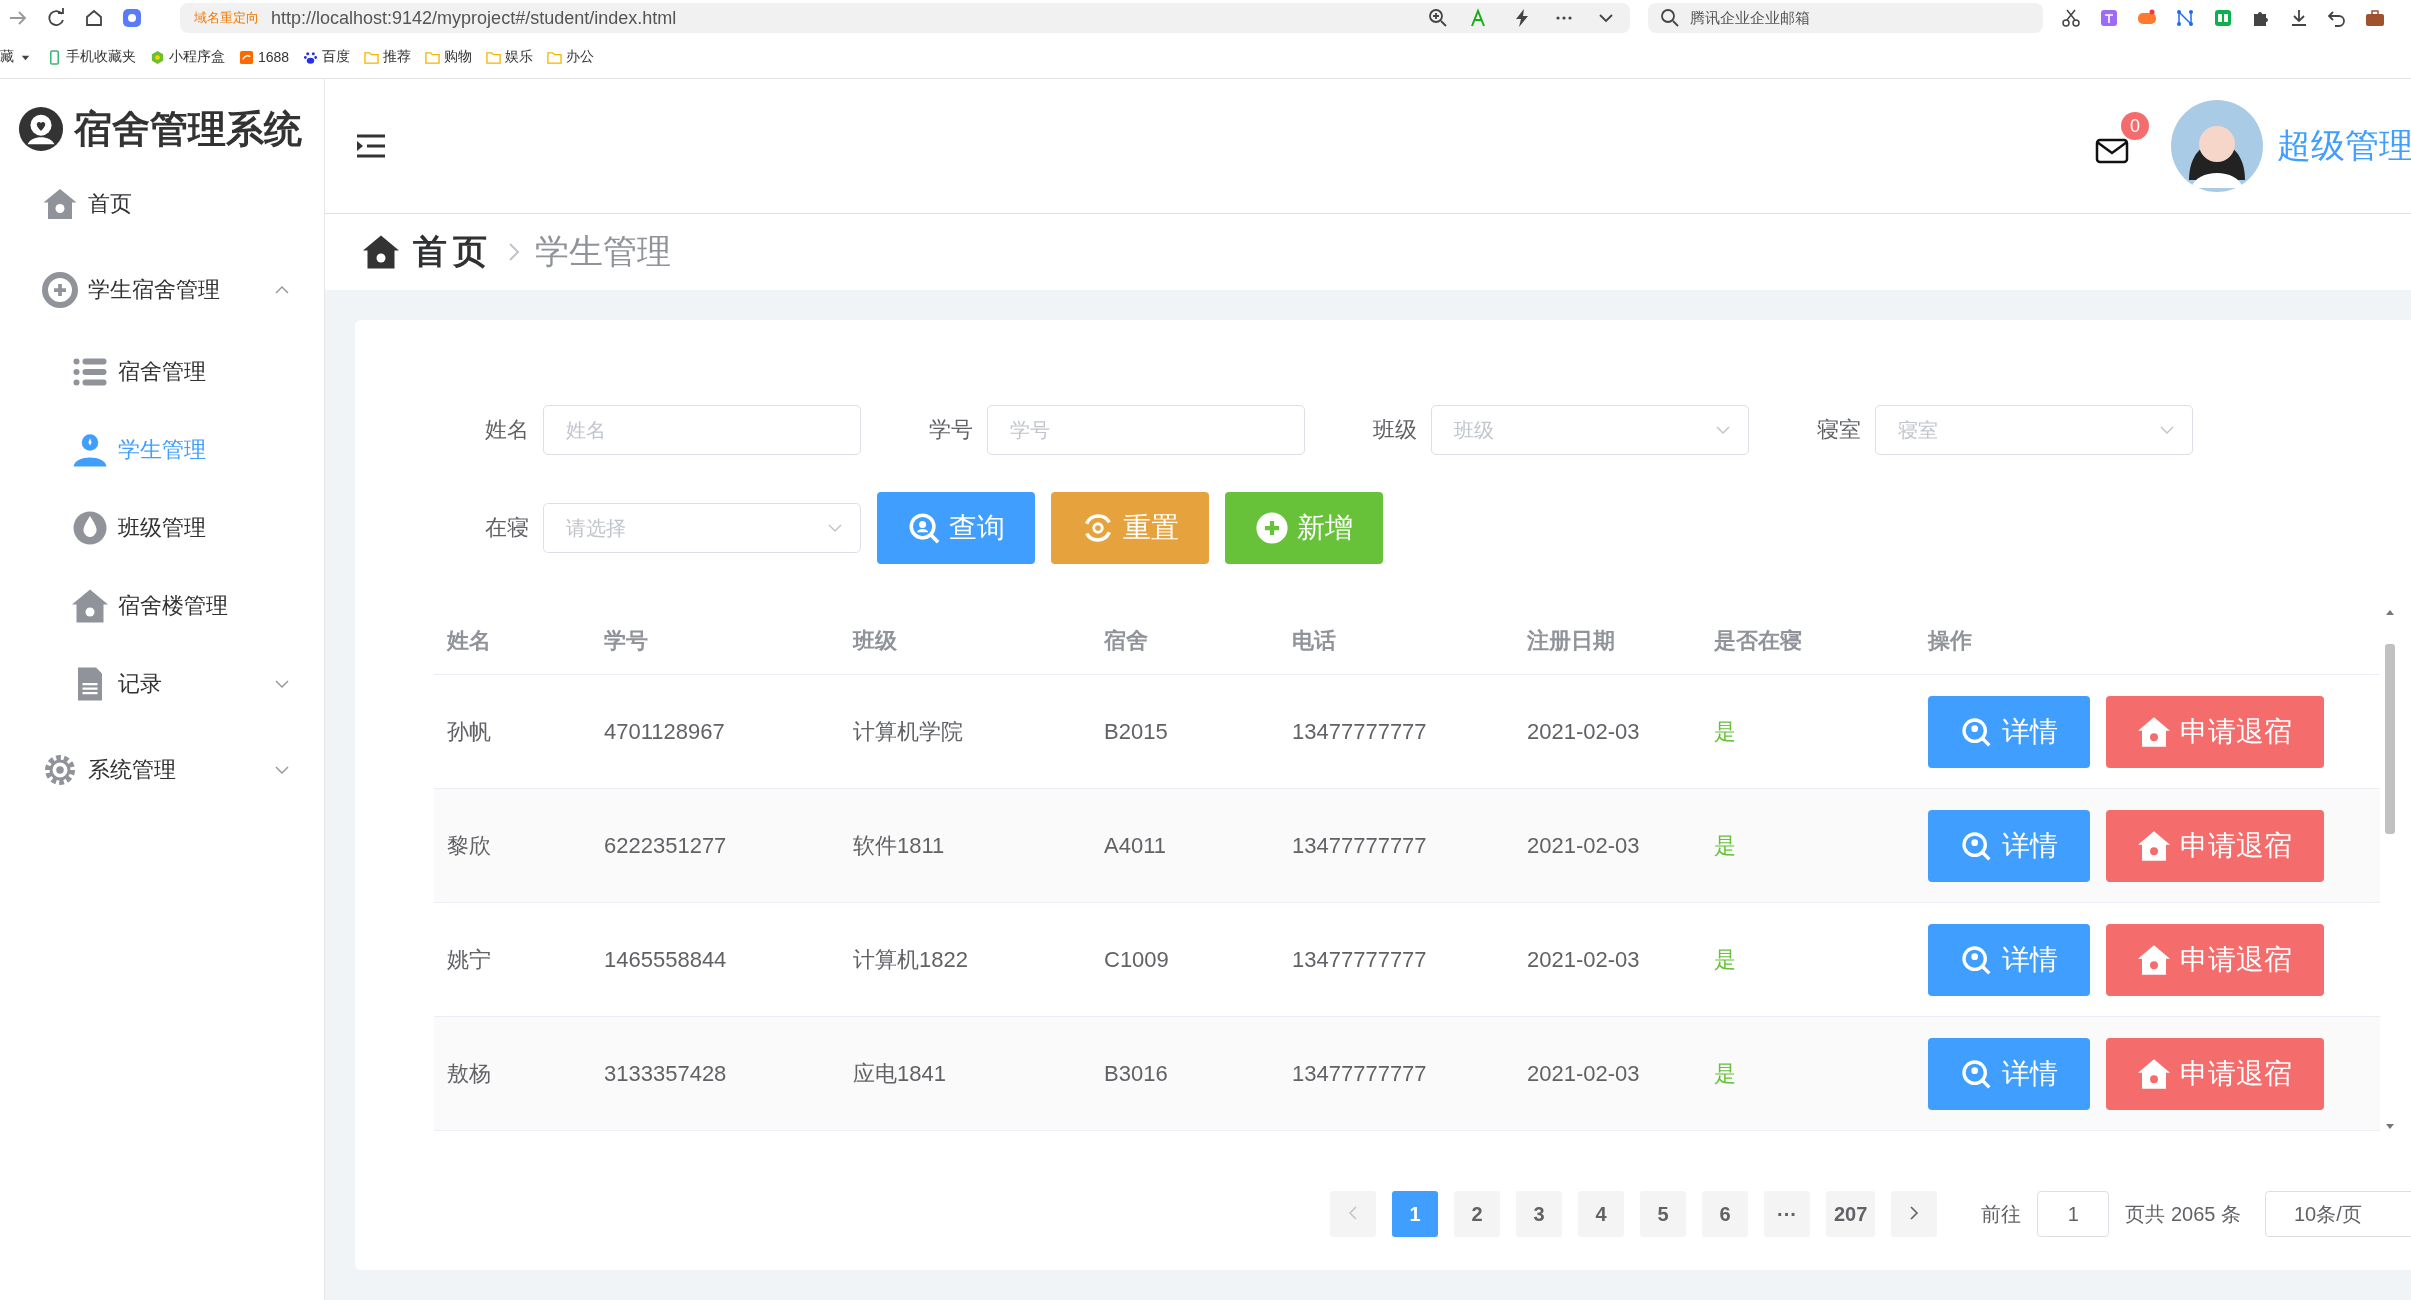  What do you see at coordinates (101, 57) in the screenshot?
I see `bookmark-link: 手机收藏夹` at bounding box center [101, 57].